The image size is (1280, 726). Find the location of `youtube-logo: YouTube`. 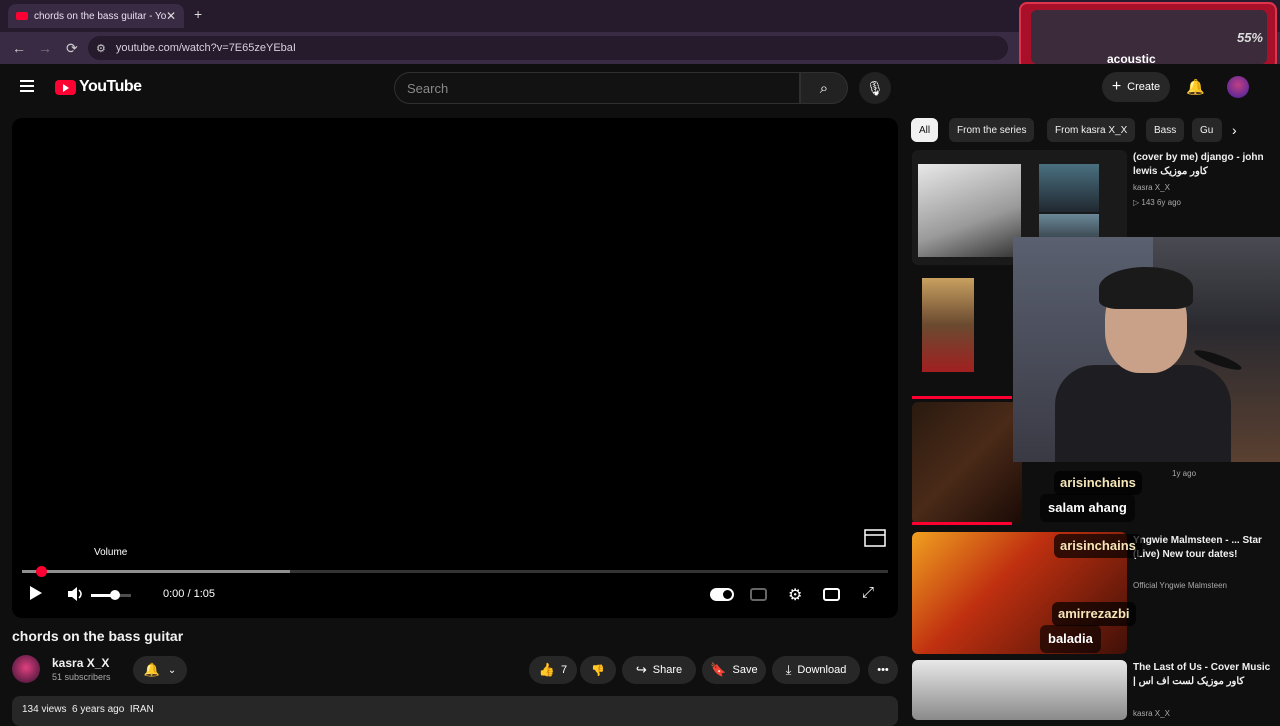

youtube-logo: YouTube is located at coordinates (98, 87).